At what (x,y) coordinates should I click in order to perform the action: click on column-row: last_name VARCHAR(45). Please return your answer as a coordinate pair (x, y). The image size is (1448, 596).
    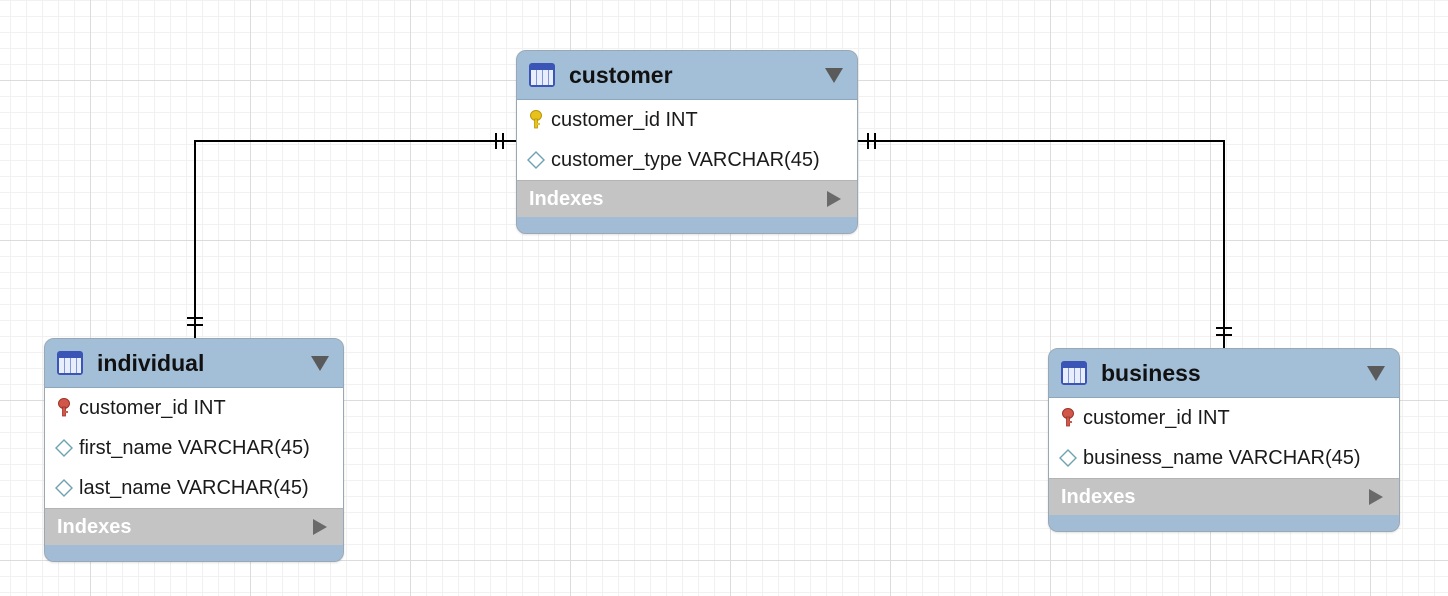
    Looking at the image, I should click on (194, 488).